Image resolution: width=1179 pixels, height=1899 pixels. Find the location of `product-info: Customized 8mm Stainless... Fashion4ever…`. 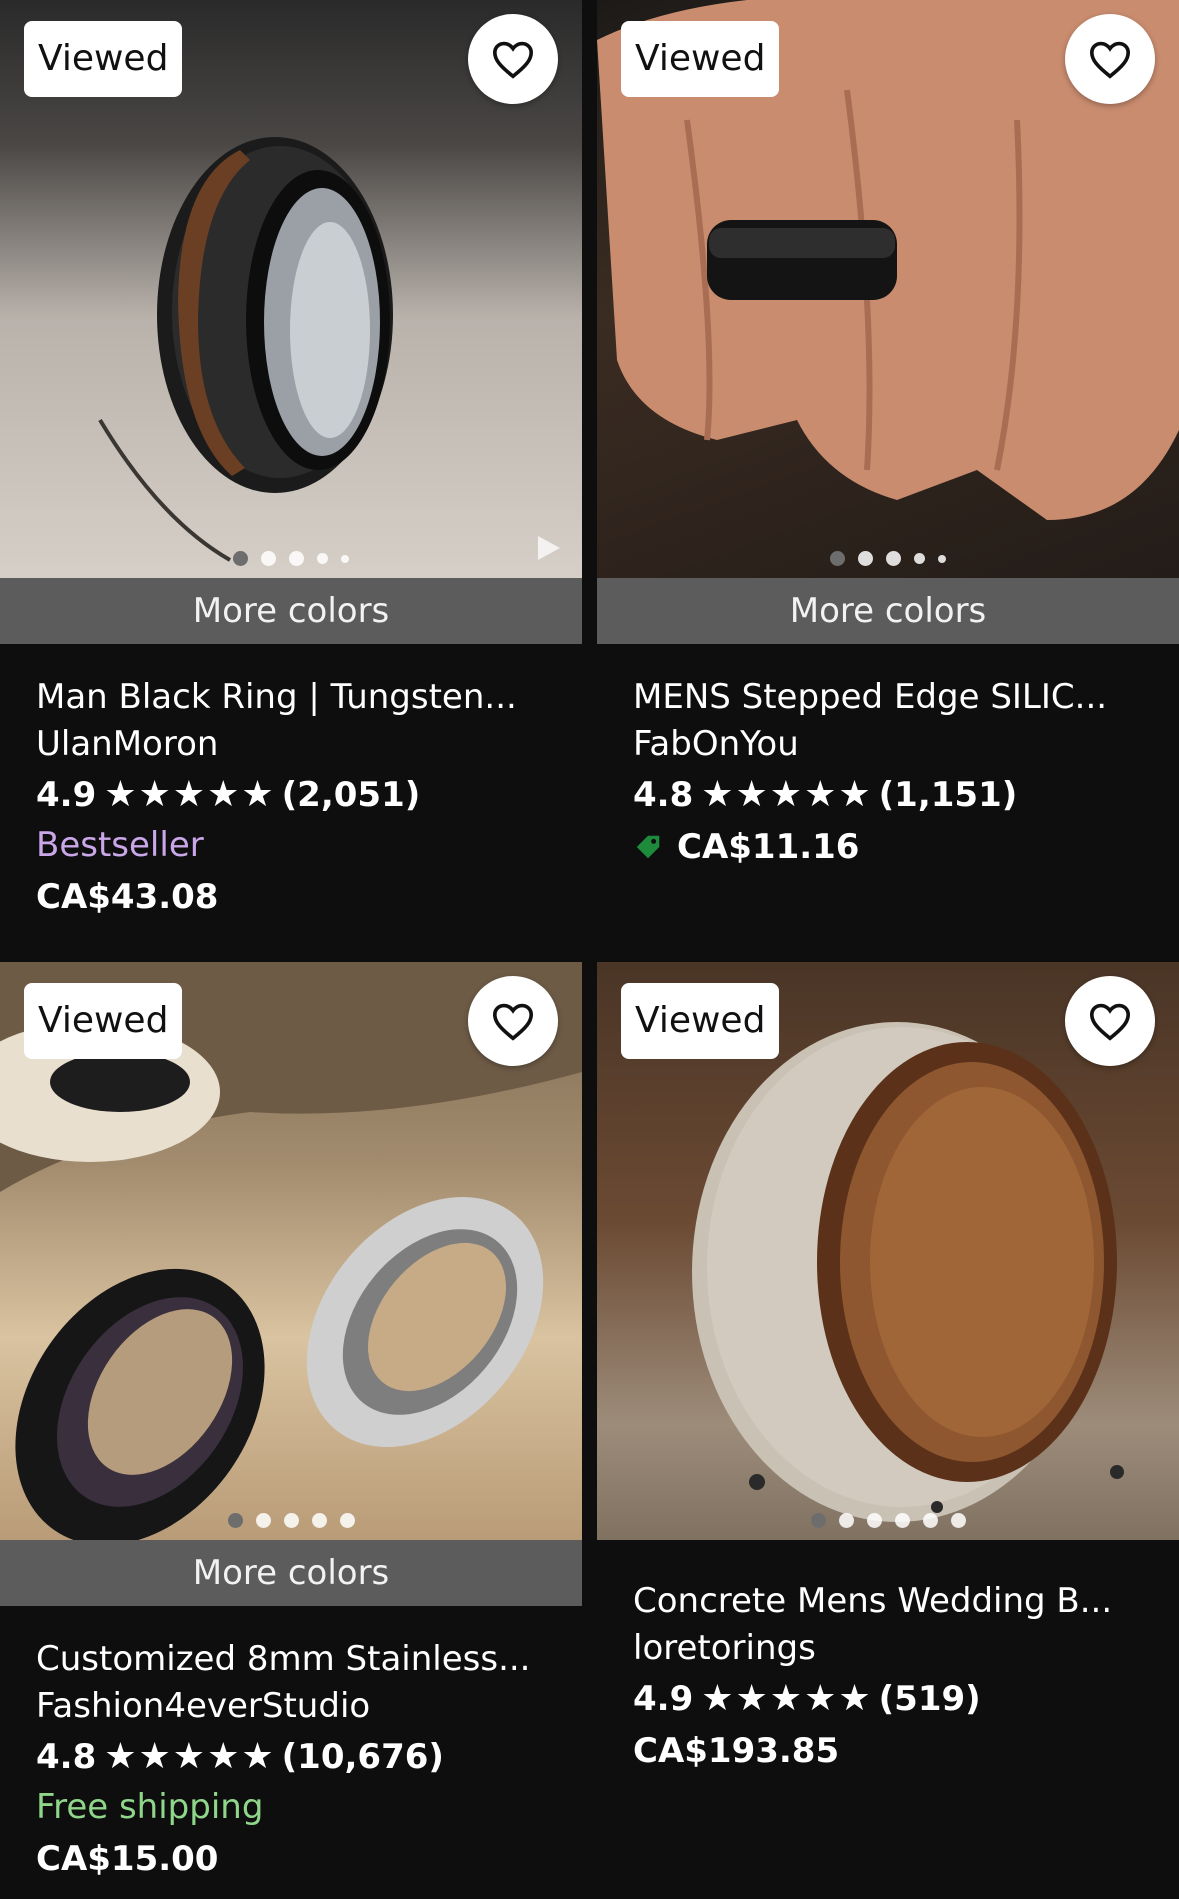

product-info: Customized 8mm Stainless... Fashion4ever… is located at coordinates (291, 1746).